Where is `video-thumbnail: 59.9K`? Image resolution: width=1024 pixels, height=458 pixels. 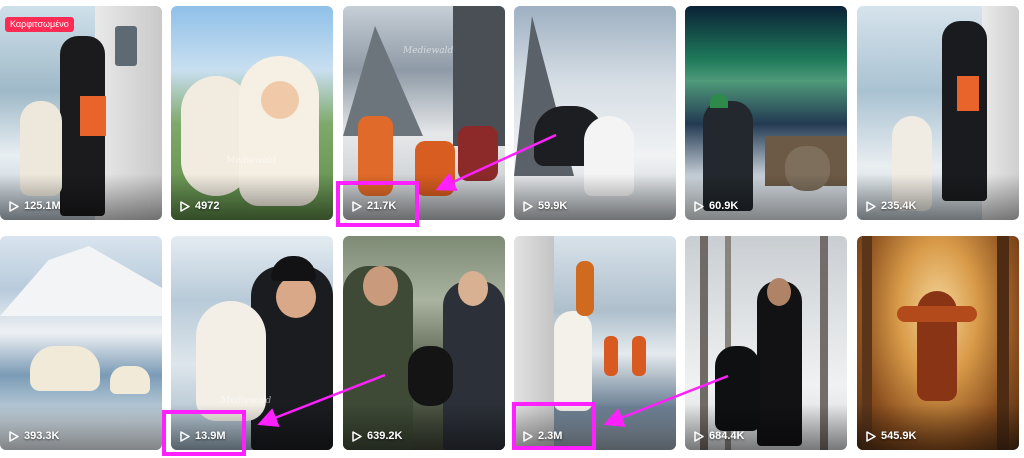 video-thumbnail: 59.9K is located at coordinates (595, 113).